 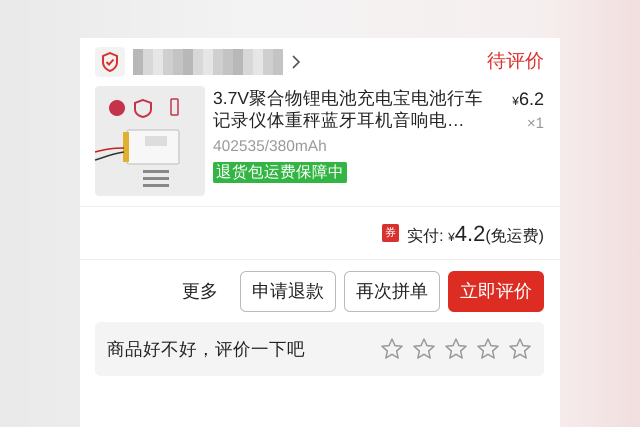 What do you see at coordinates (515, 62) in the screenshot?
I see `order-status: 待评价` at bounding box center [515, 62].